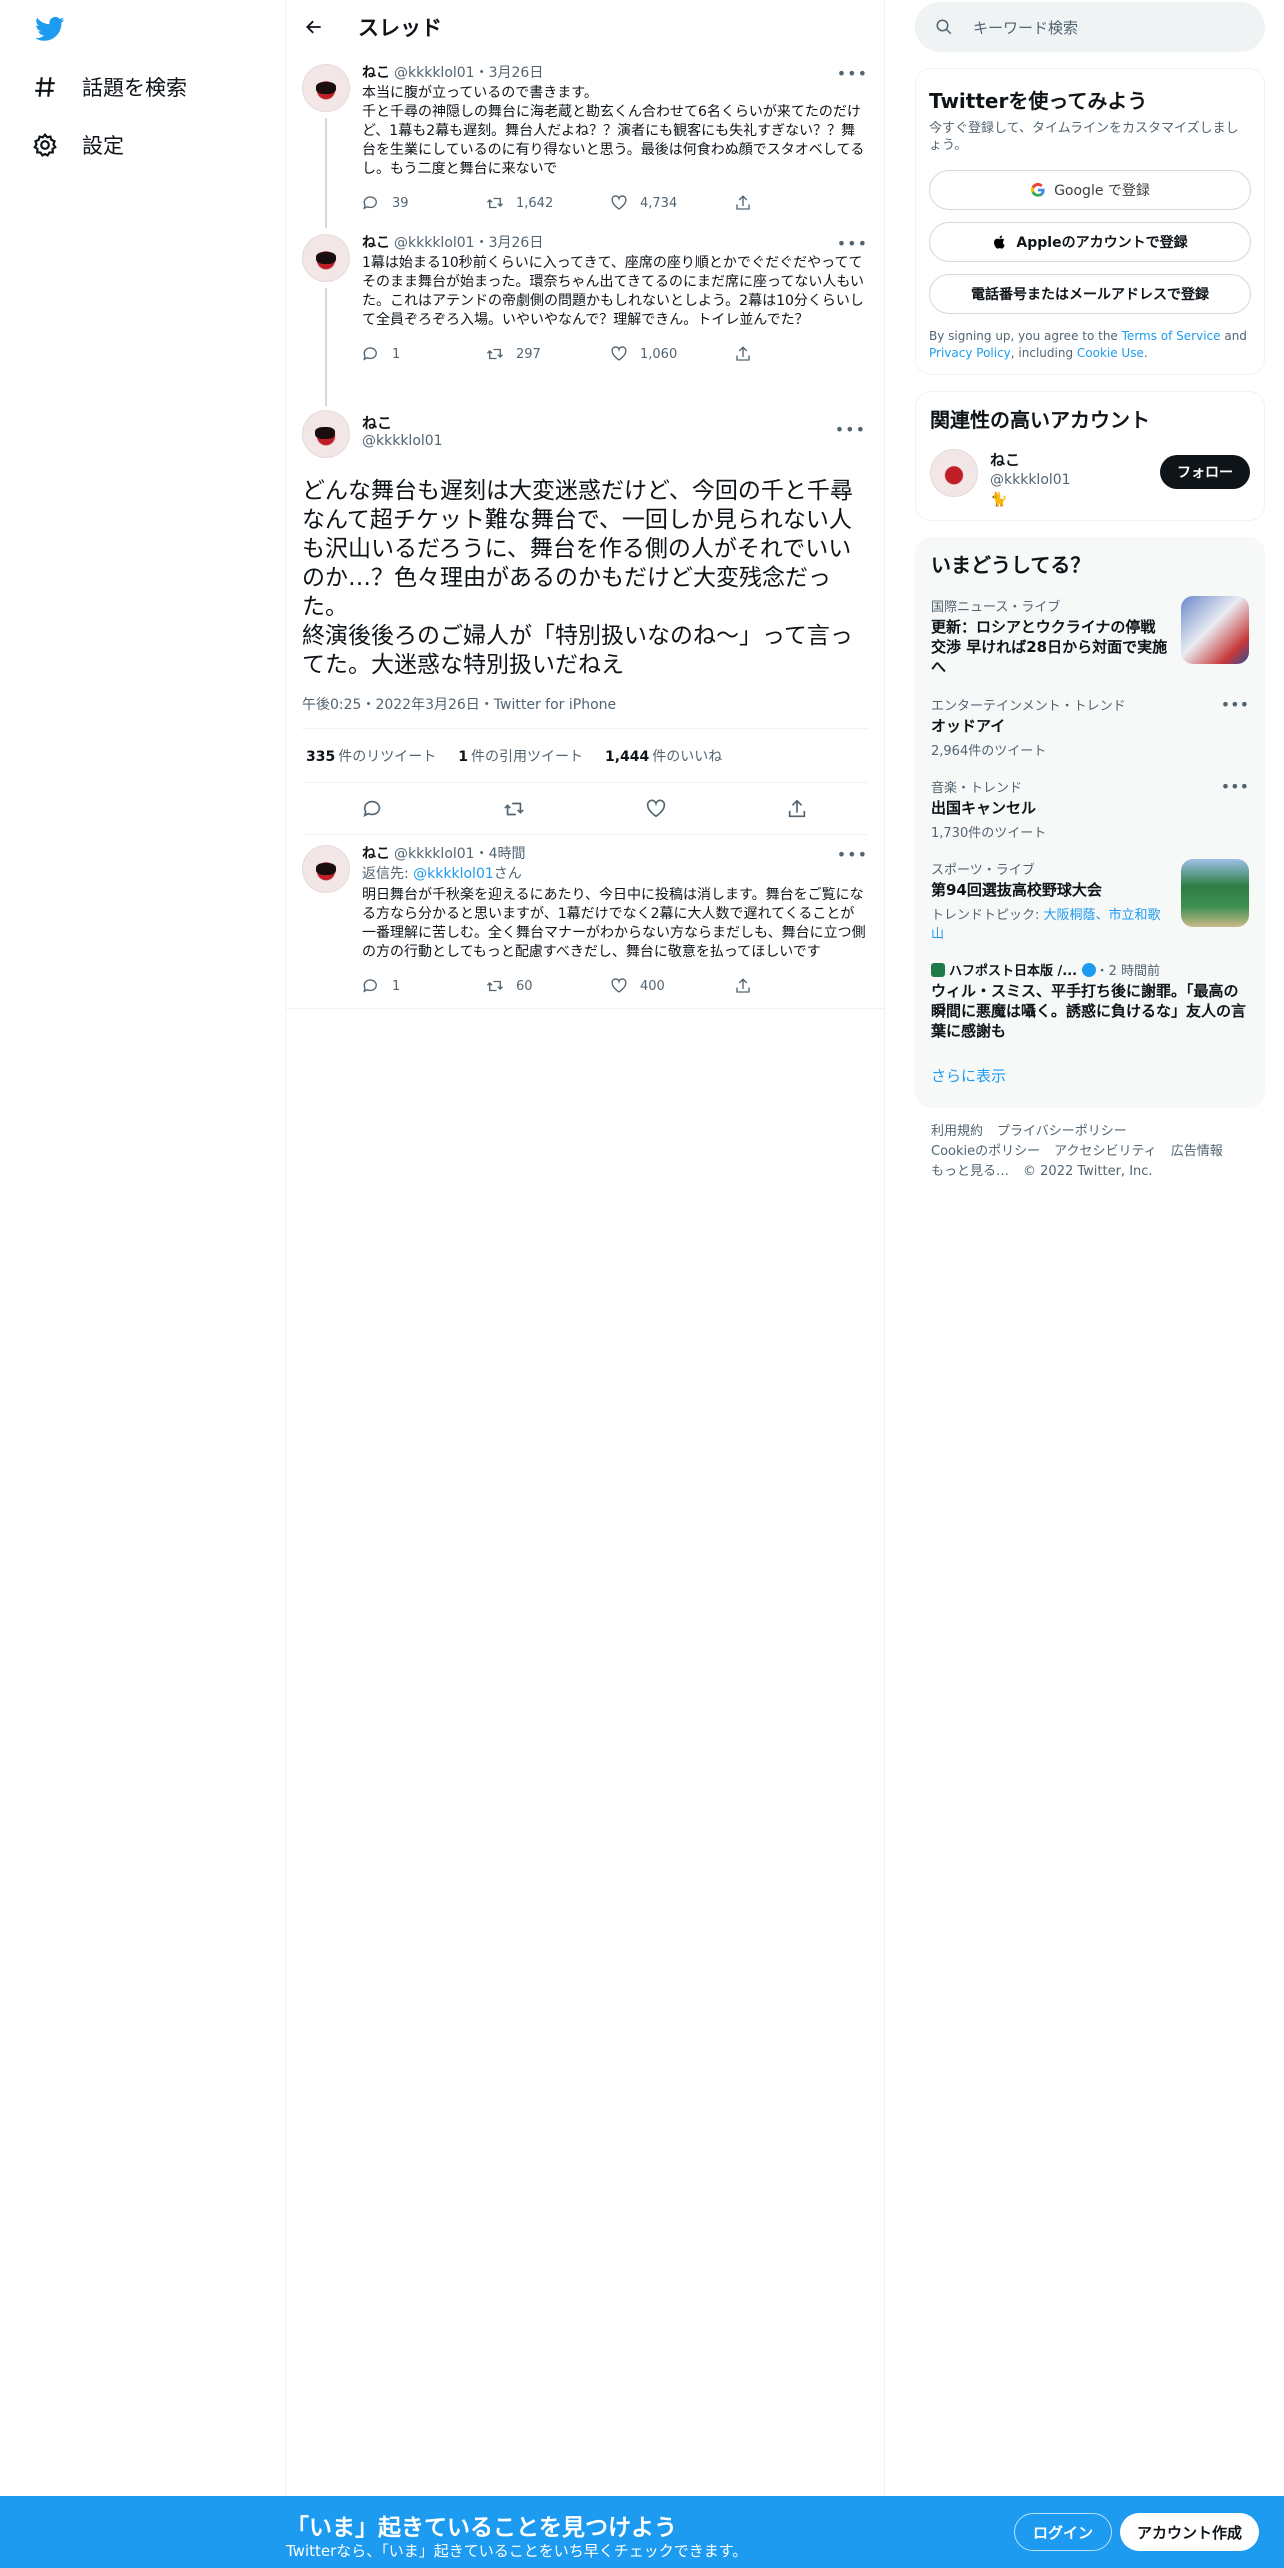 The width and height of the screenshot is (1284, 2568). I want to click on retweet-button: 297, so click(548, 354).